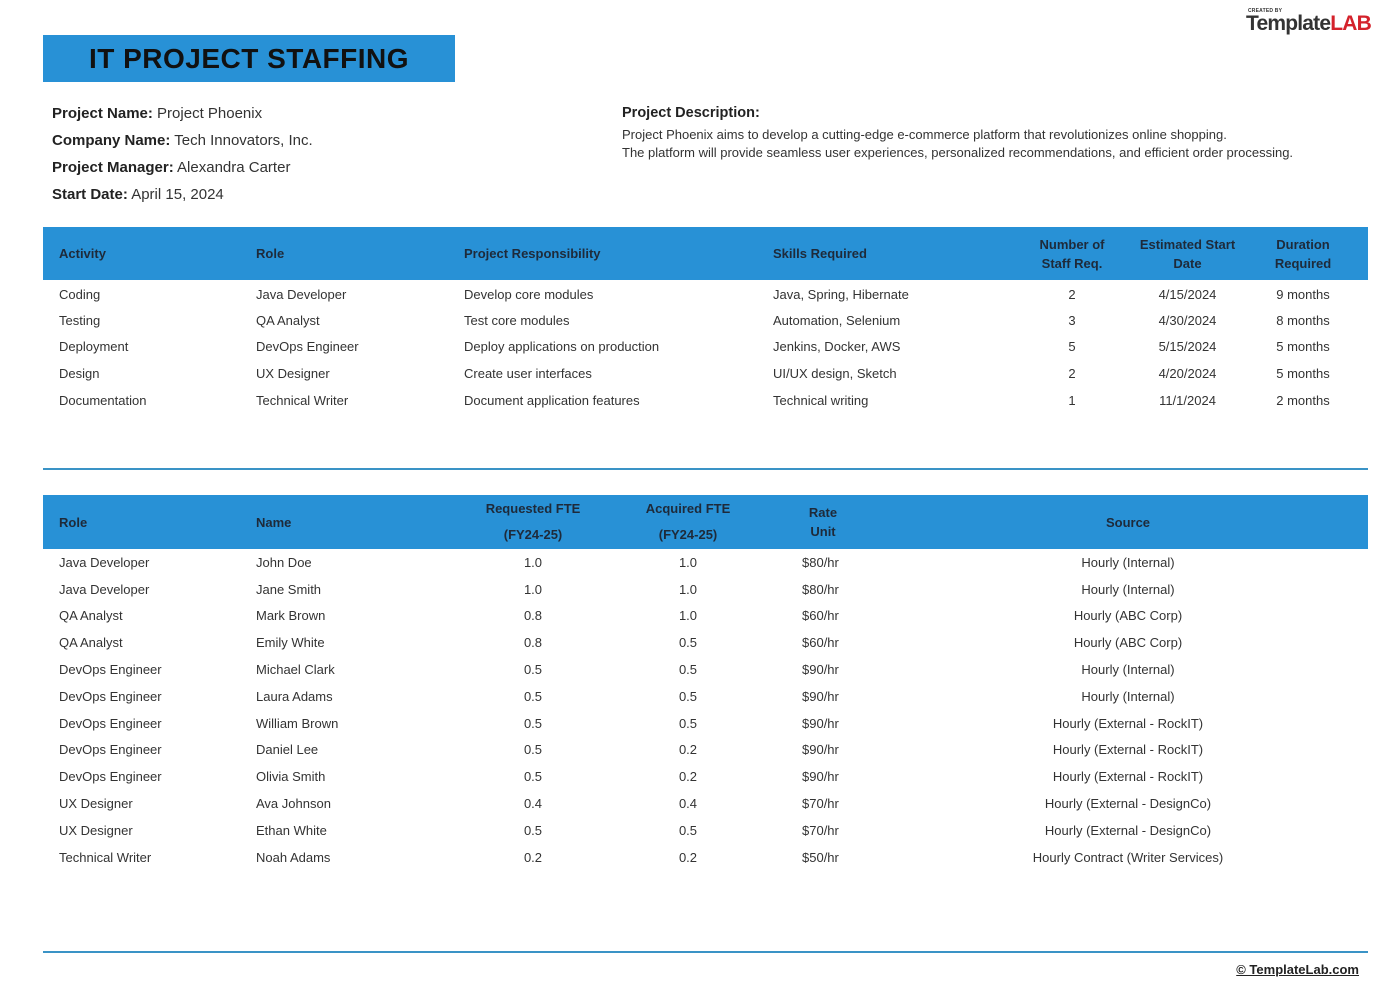  What do you see at coordinates (103, 401) in the screenshot?
I see `activity-cell: Documentation` at bounding box center [103, 401].